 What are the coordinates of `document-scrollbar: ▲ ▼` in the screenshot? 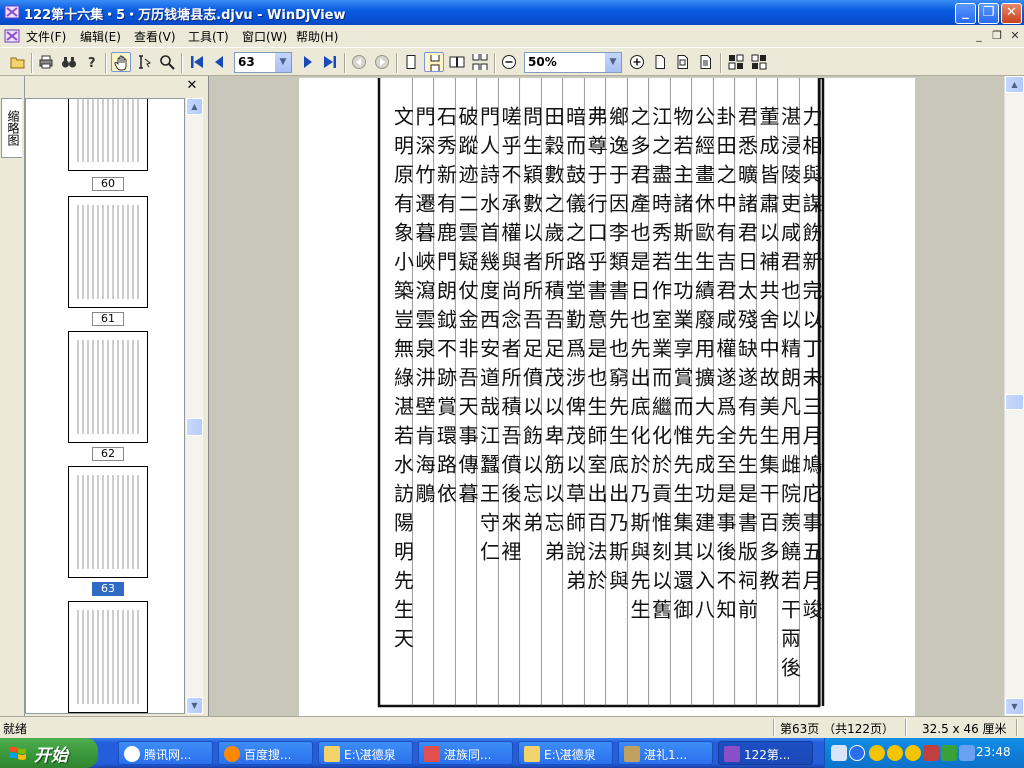 It's located at (1014, 396).